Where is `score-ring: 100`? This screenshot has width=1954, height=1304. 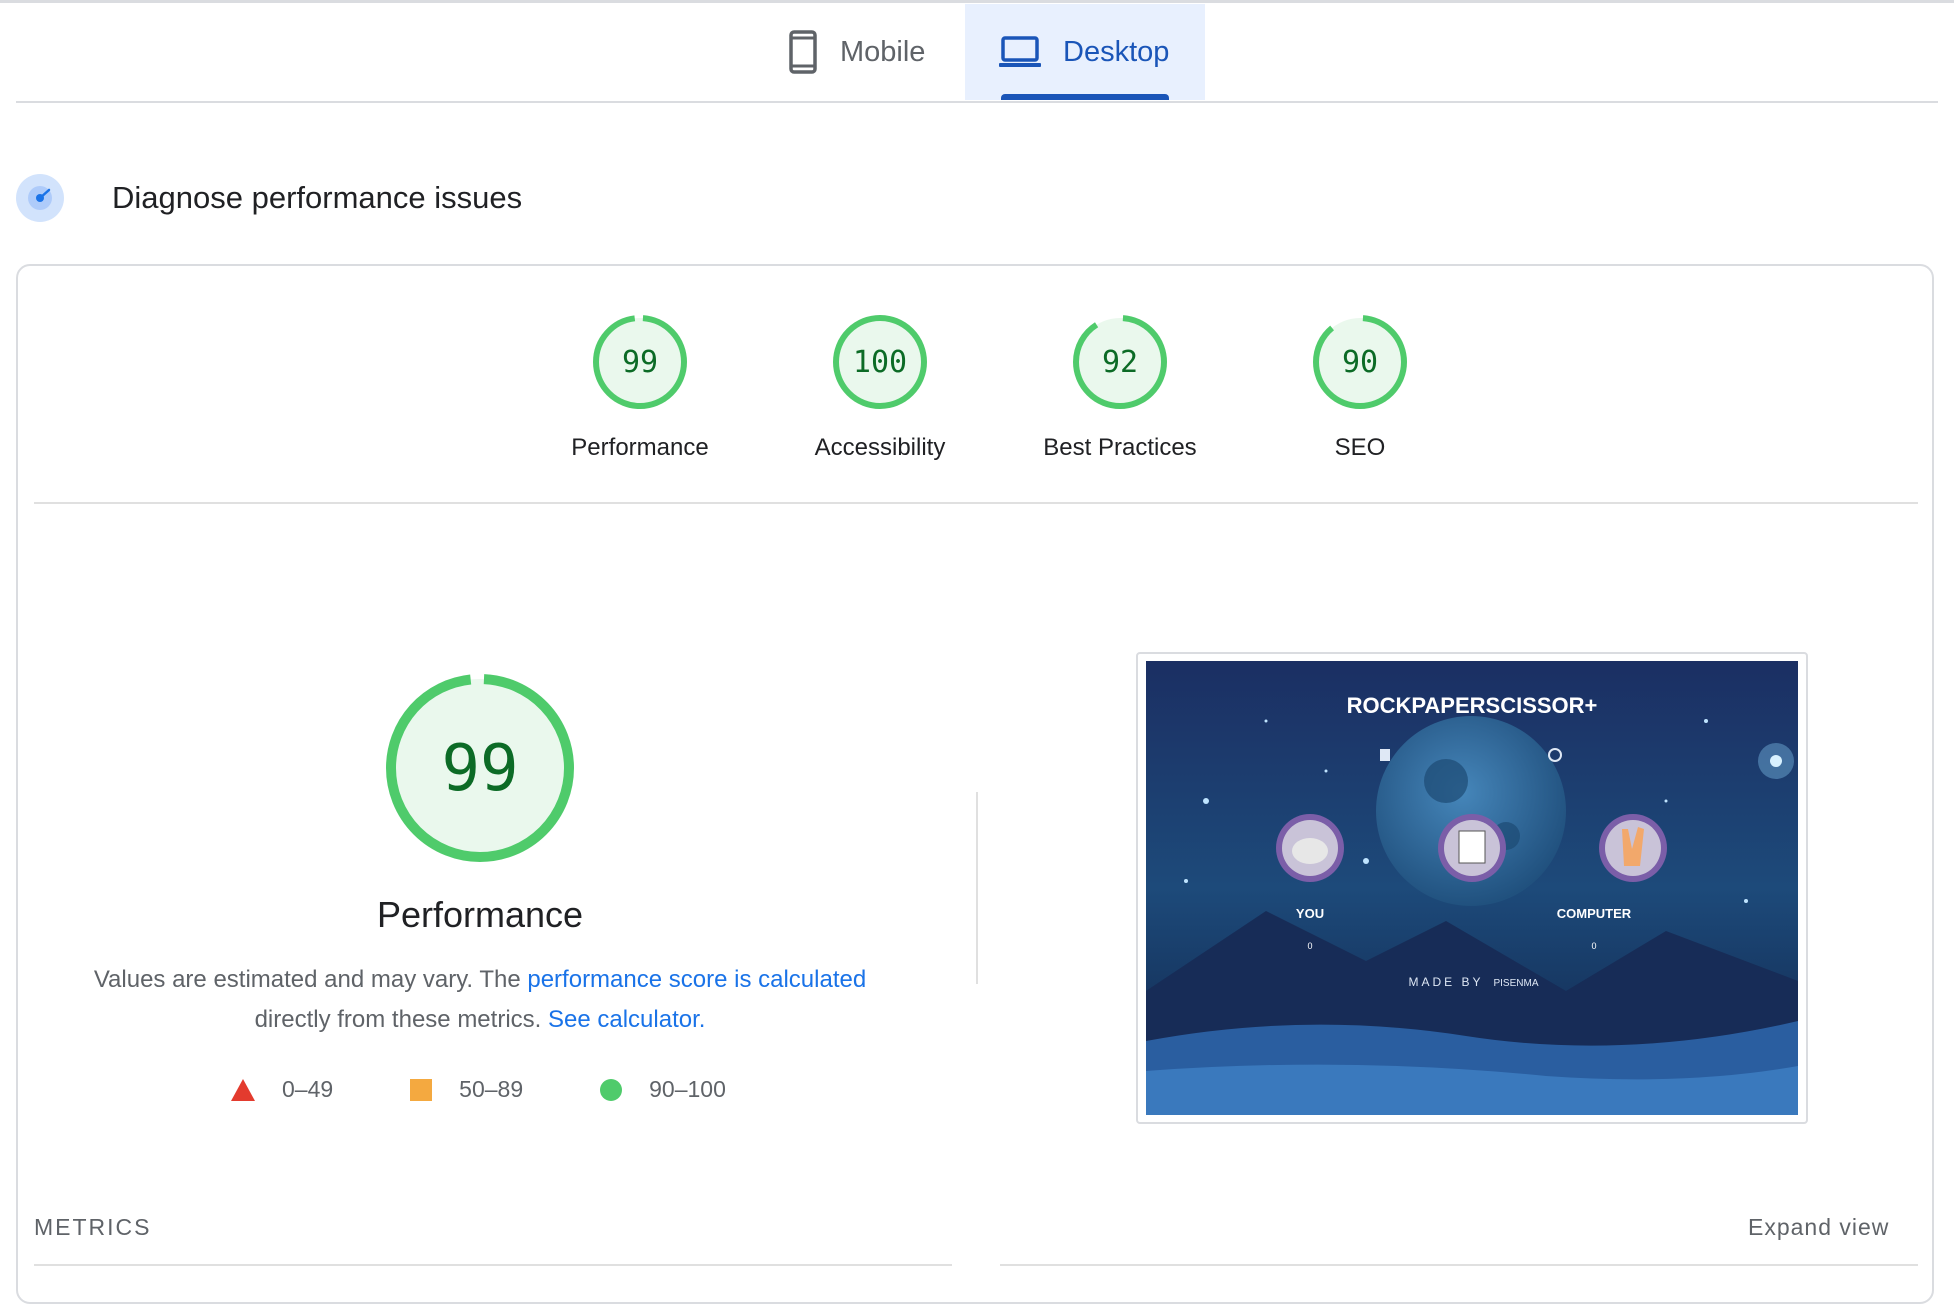
score-ring: 100 is located at coordinates (880, 362).